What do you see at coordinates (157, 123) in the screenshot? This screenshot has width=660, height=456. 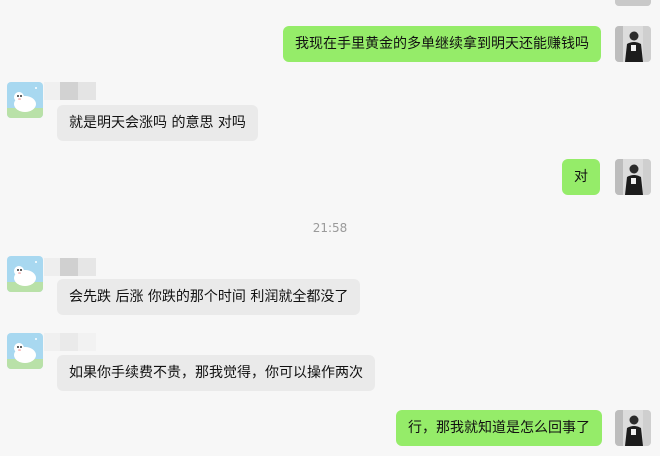 I see `message-bubble-other: 就是明天会涨吗 的意思 对吗` at bounding box center [157, 123].